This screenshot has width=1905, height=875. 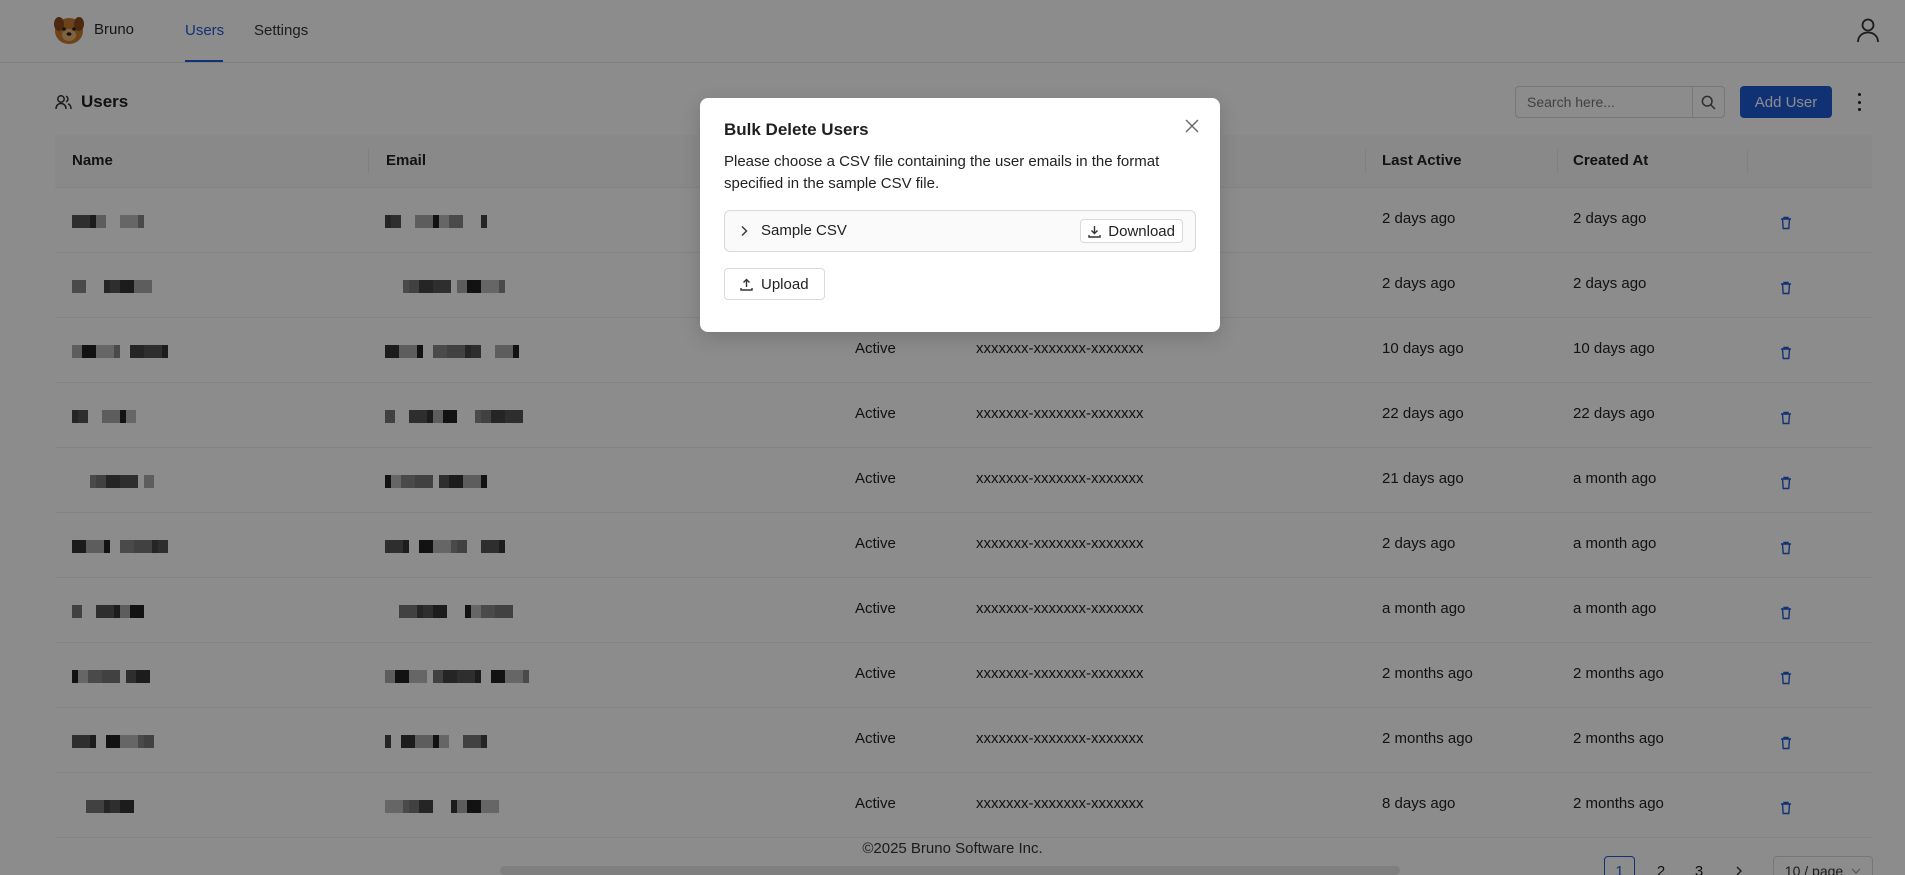 I want to click on download-label: Download, so click(x=1141, y=231).